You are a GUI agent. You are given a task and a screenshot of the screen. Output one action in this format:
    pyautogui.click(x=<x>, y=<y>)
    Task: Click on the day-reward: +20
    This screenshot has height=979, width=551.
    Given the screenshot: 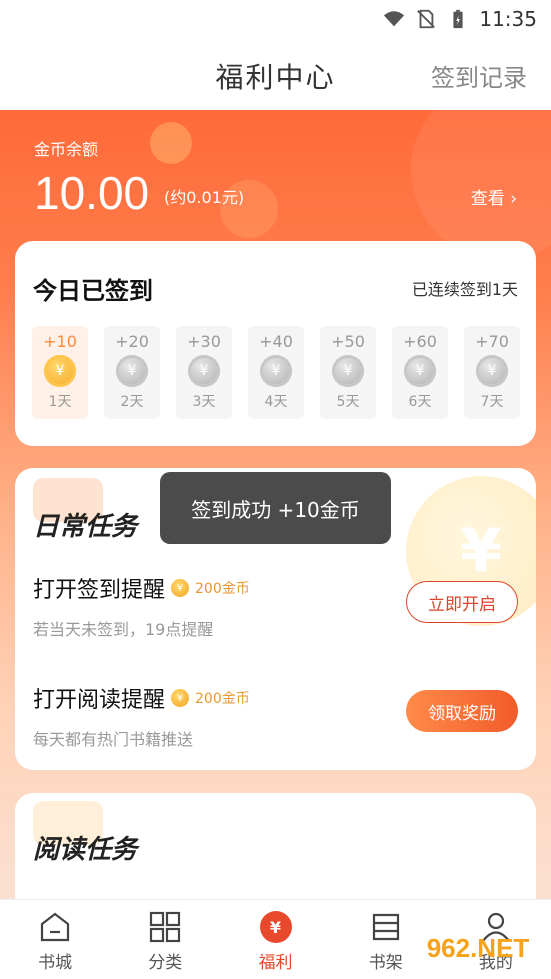 What is the action you would take?
    pyautogui.click(x=132, y=341)
    